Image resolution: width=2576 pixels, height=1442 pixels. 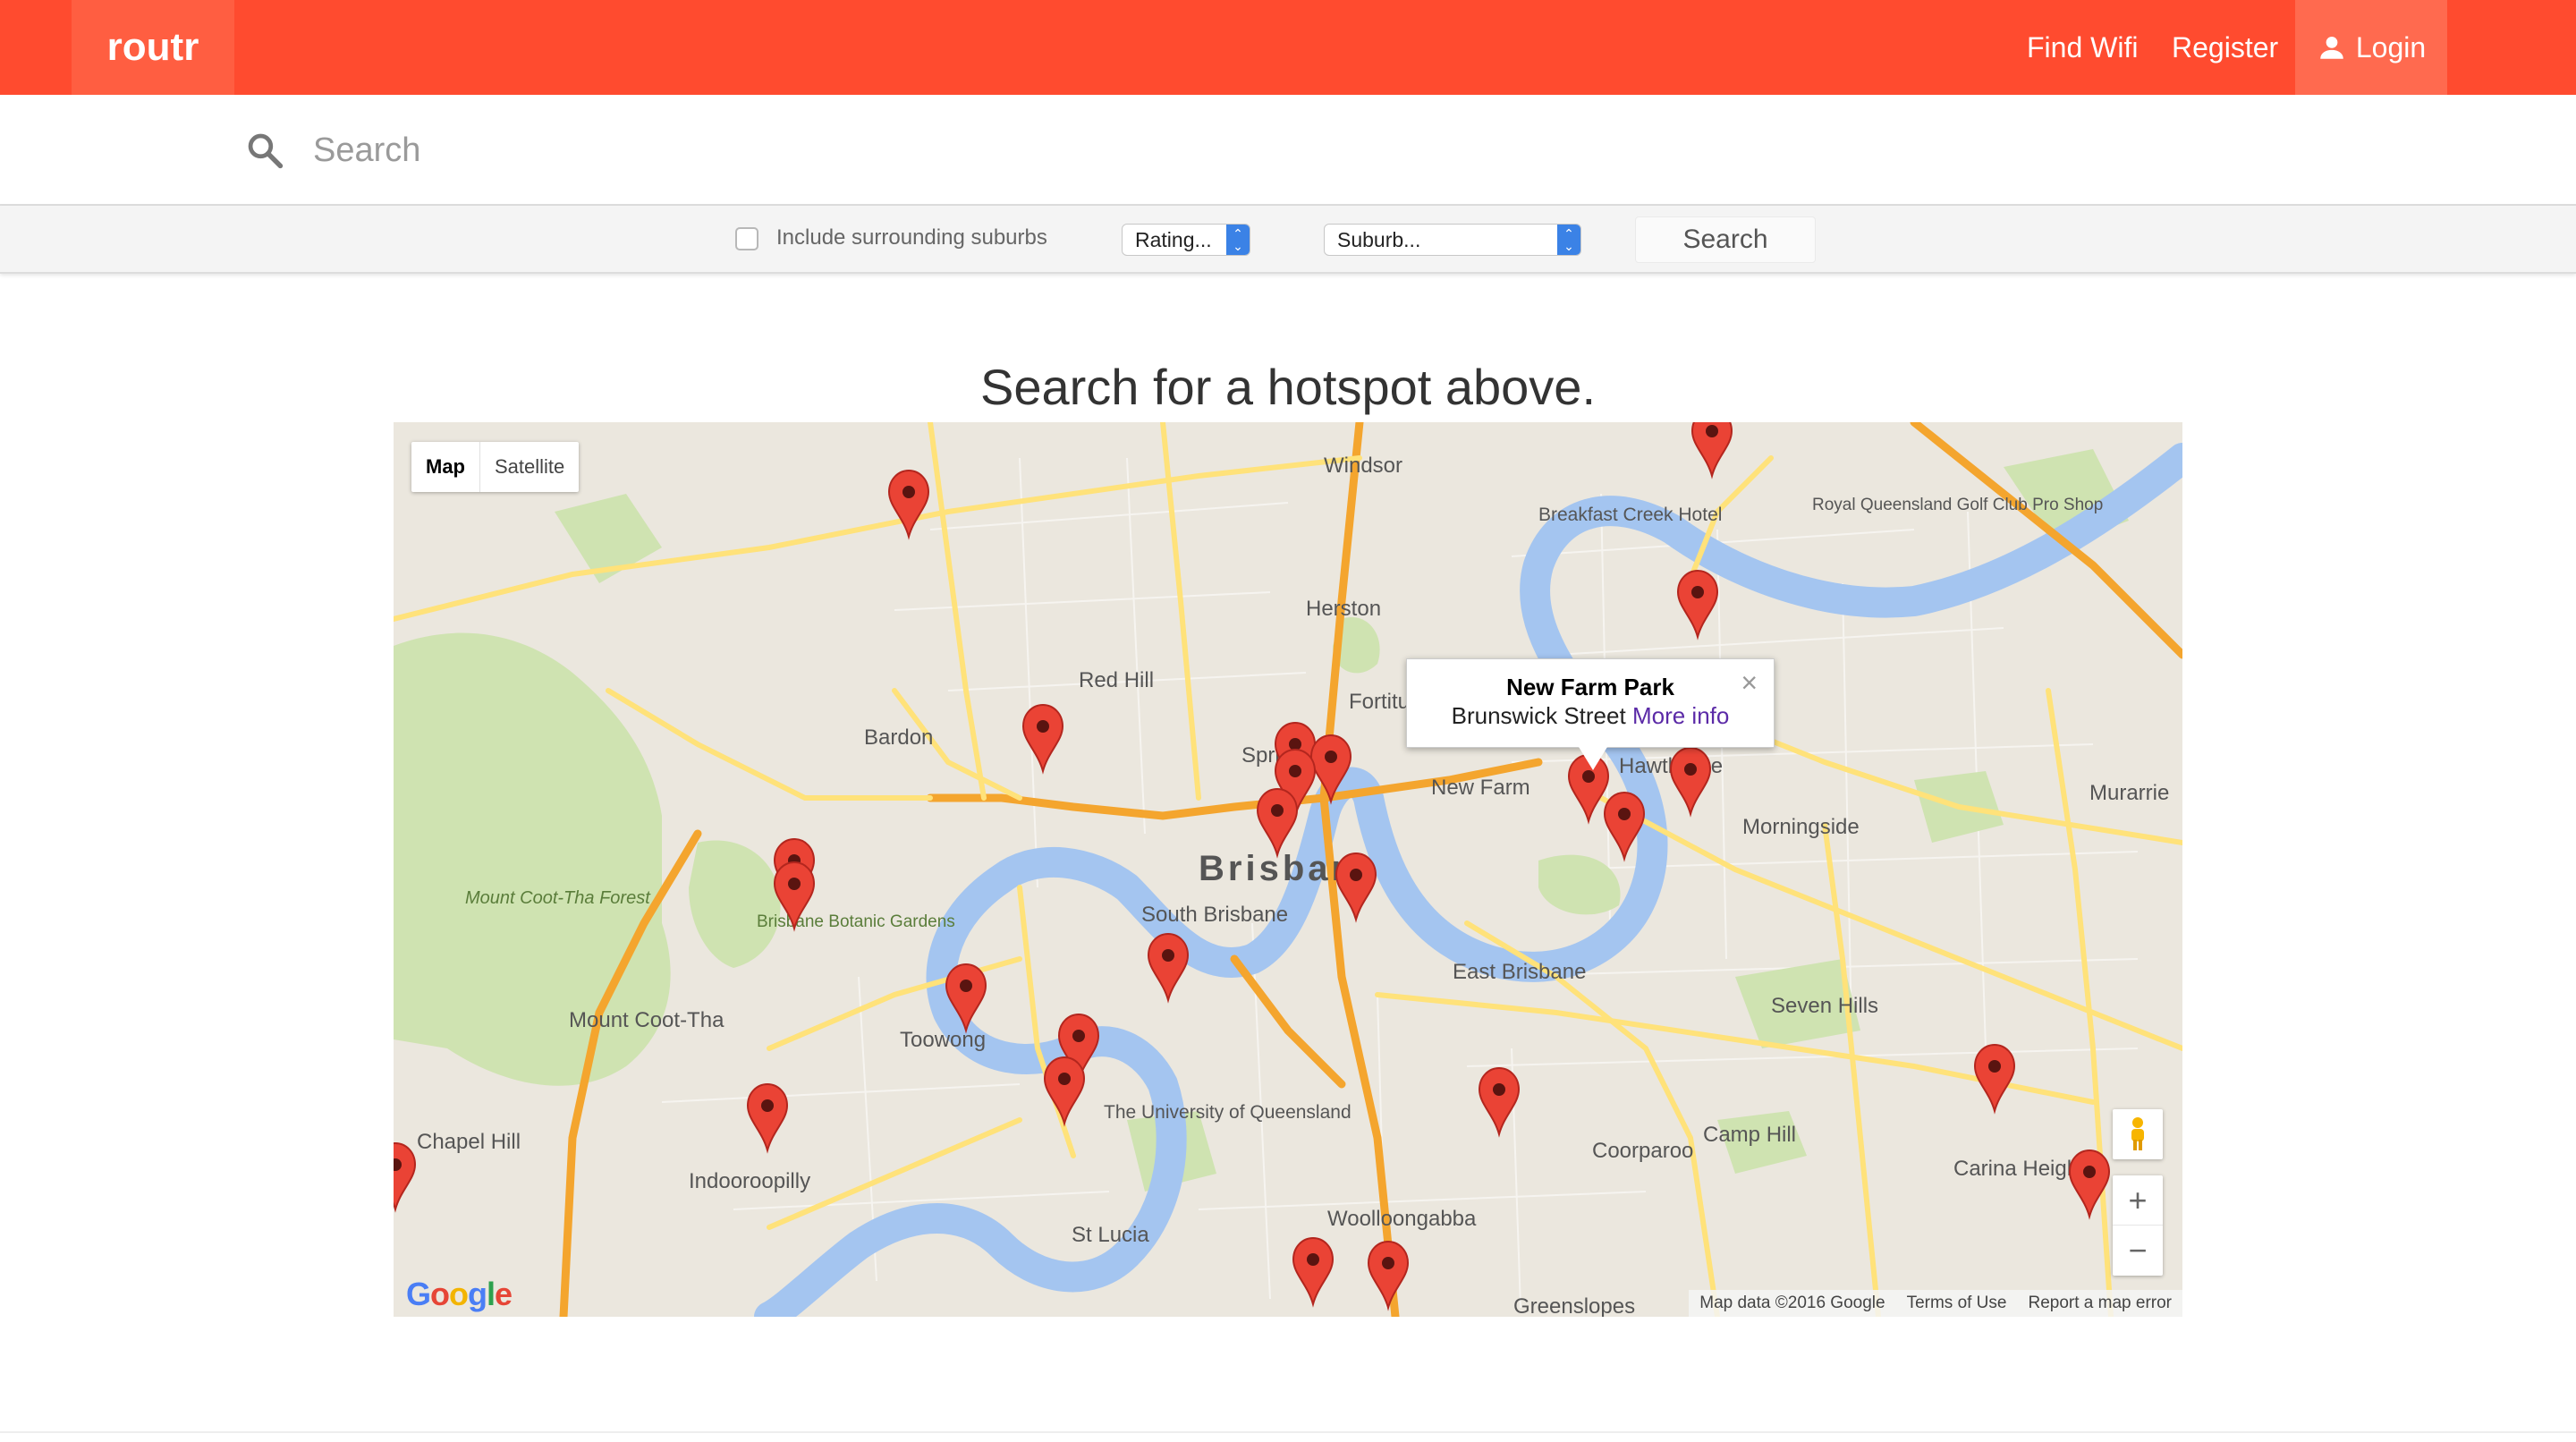 I want to click on page-heading: Search for a hotspot above., so click(x=1288, y=387).